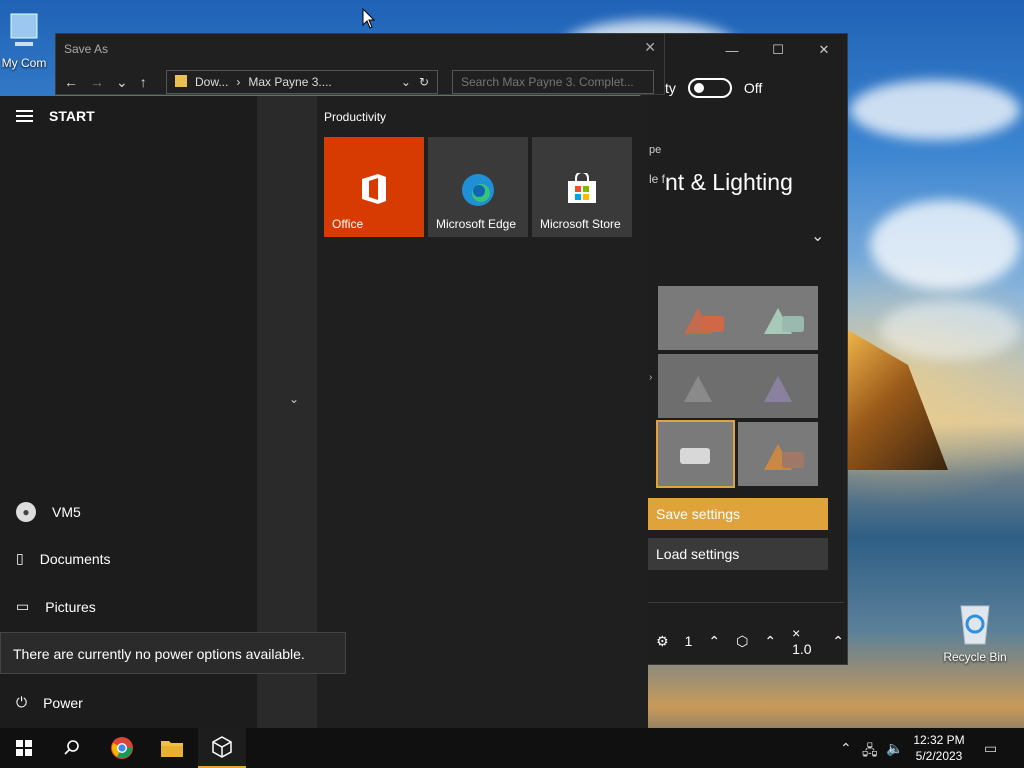 The height and width of the screenshot is (768, 1024). What do you see at coordinates (688, 641) in the screenshot?
I see `footer-count: 1` at bounding box center [688, 641].